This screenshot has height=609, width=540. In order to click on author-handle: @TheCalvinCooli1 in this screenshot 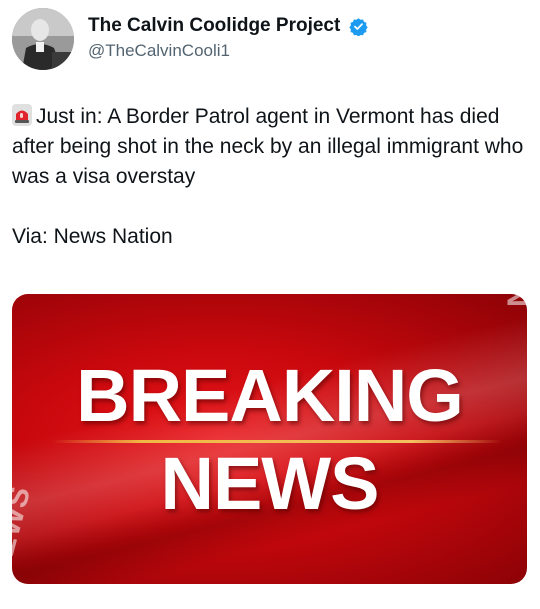, I will do `click(228, 51)`.